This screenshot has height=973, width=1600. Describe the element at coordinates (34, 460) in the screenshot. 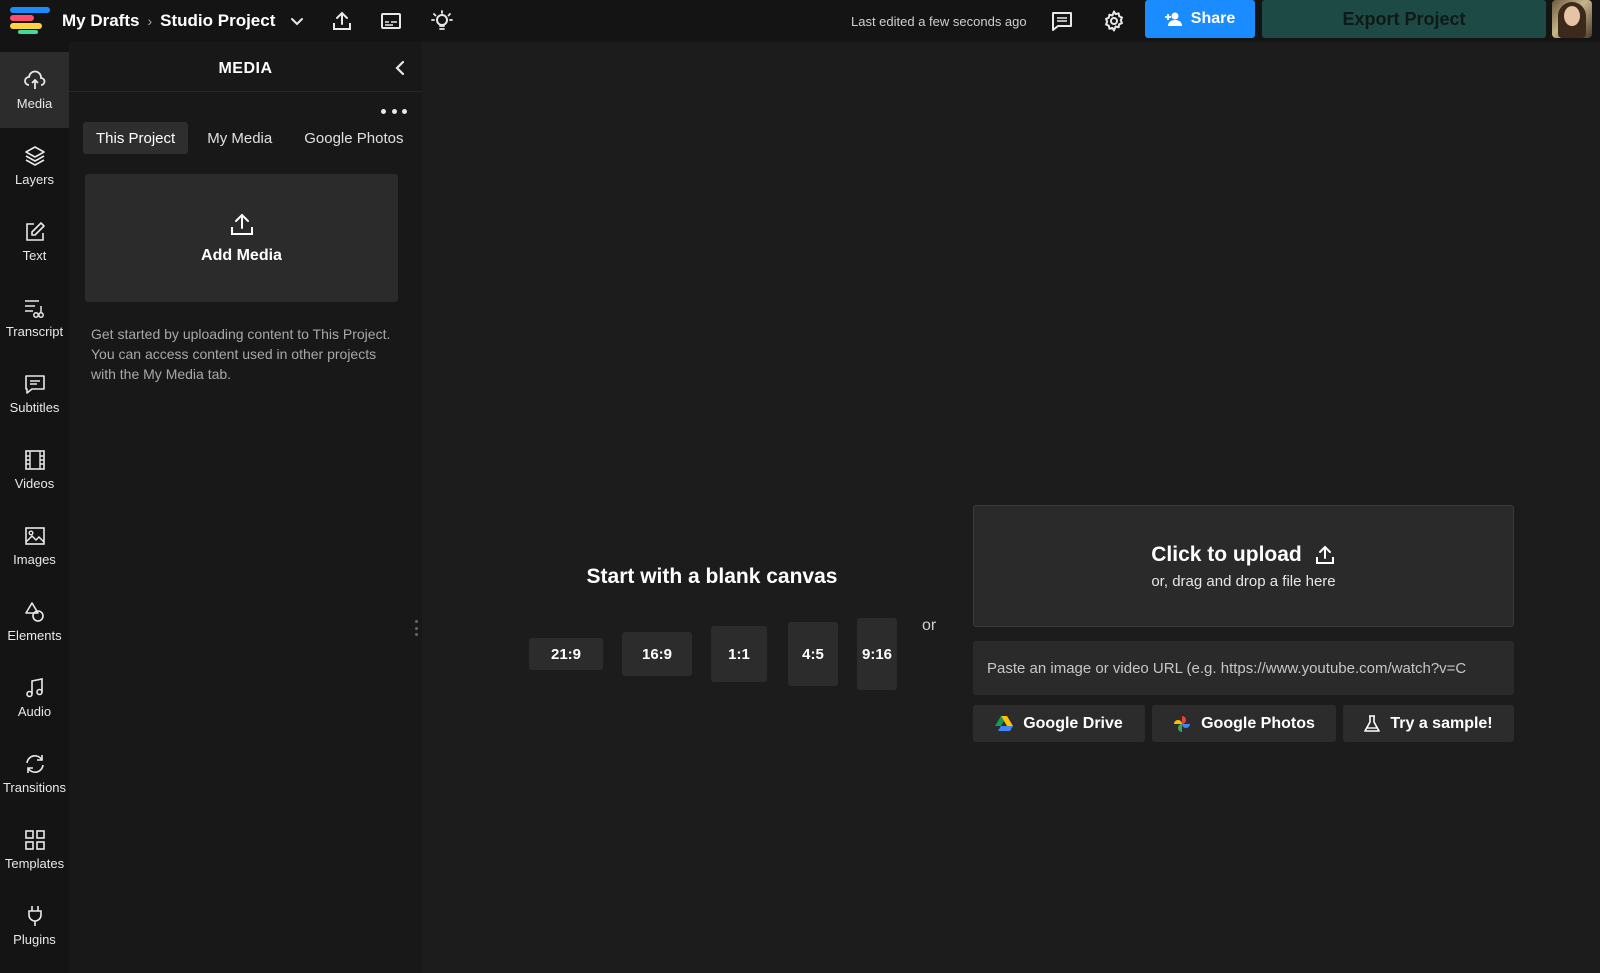

I see `film-icon` at that location.